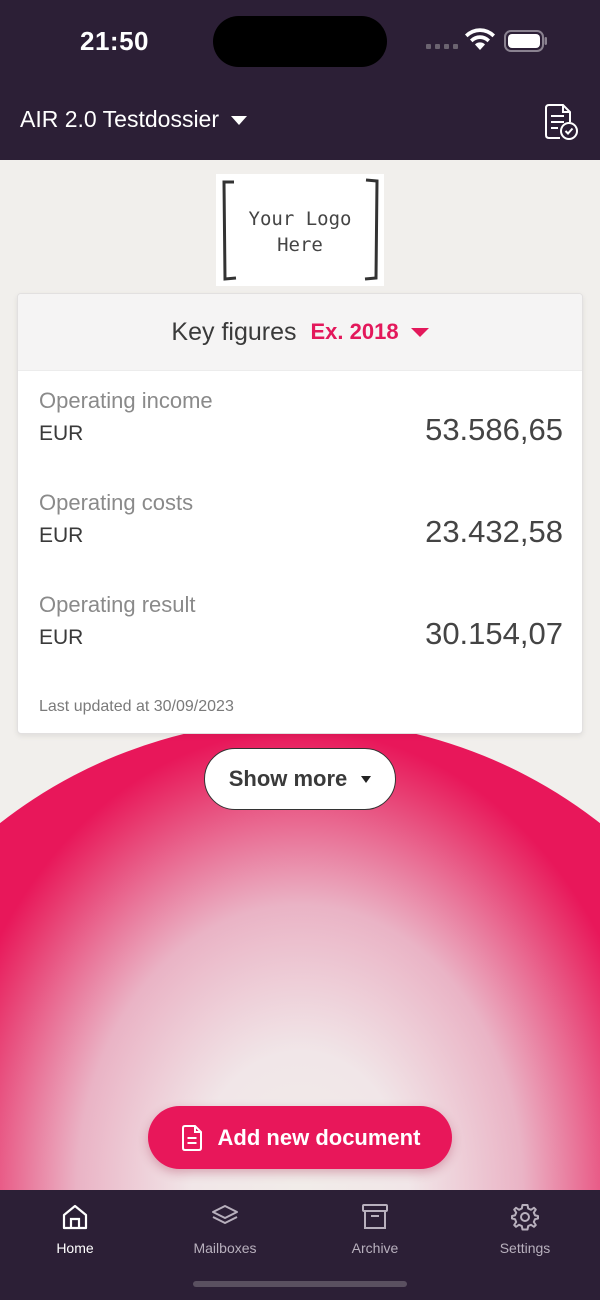 This screenshot has height=1300, width=600. Describe the element at coordinates (116, 502) in the screenshot. I see `figure-label: Operating costs` at that location.